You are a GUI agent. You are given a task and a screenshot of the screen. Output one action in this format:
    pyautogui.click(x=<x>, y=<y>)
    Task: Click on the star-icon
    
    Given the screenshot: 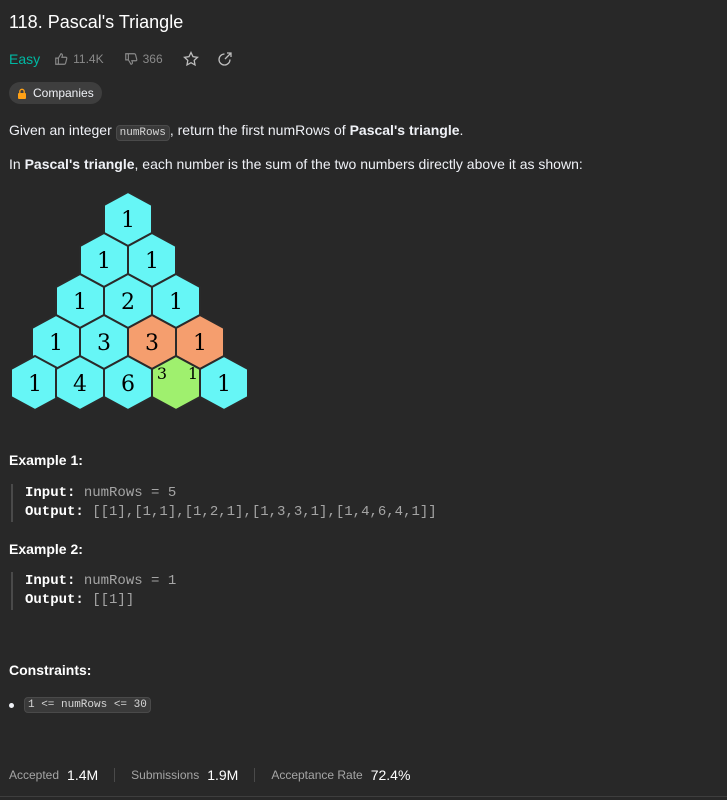 What is the action you would take?
    pyautogui.click(x=190, y=59)
    